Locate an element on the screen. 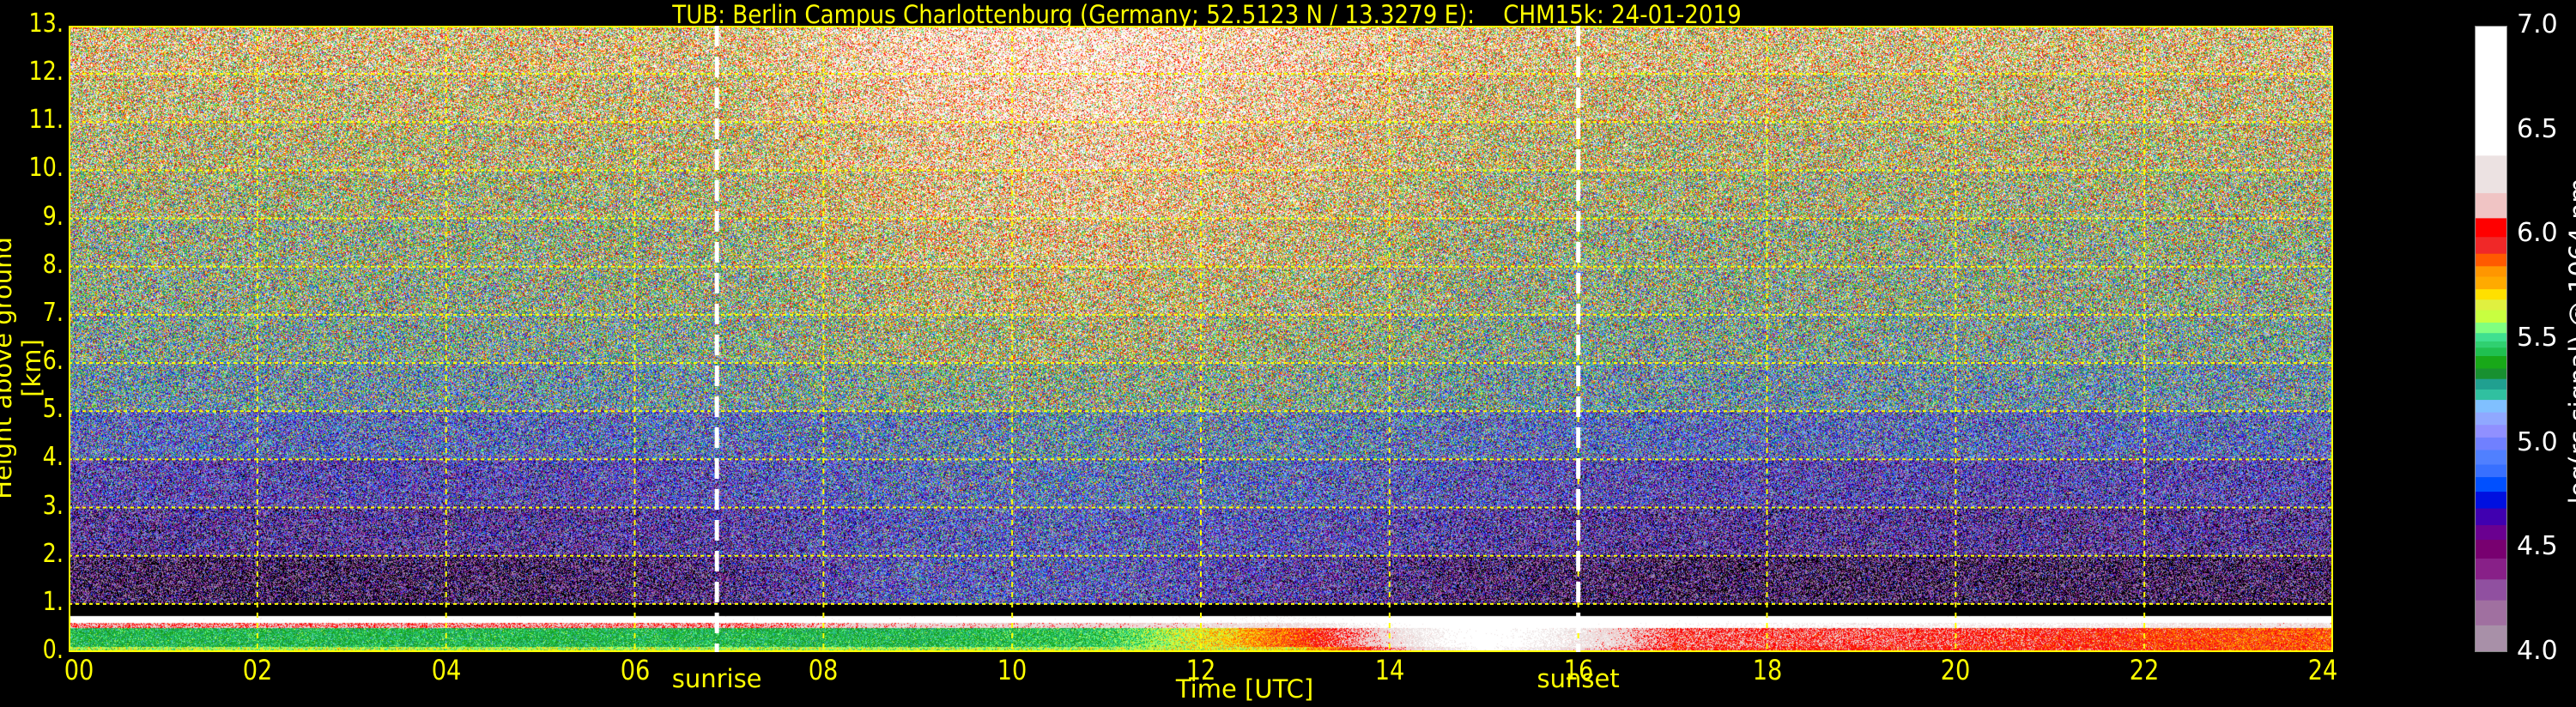 The width and height of the screenshot is (2576, 707). x-tick-label: 08 is located at coordinates (824, 670).